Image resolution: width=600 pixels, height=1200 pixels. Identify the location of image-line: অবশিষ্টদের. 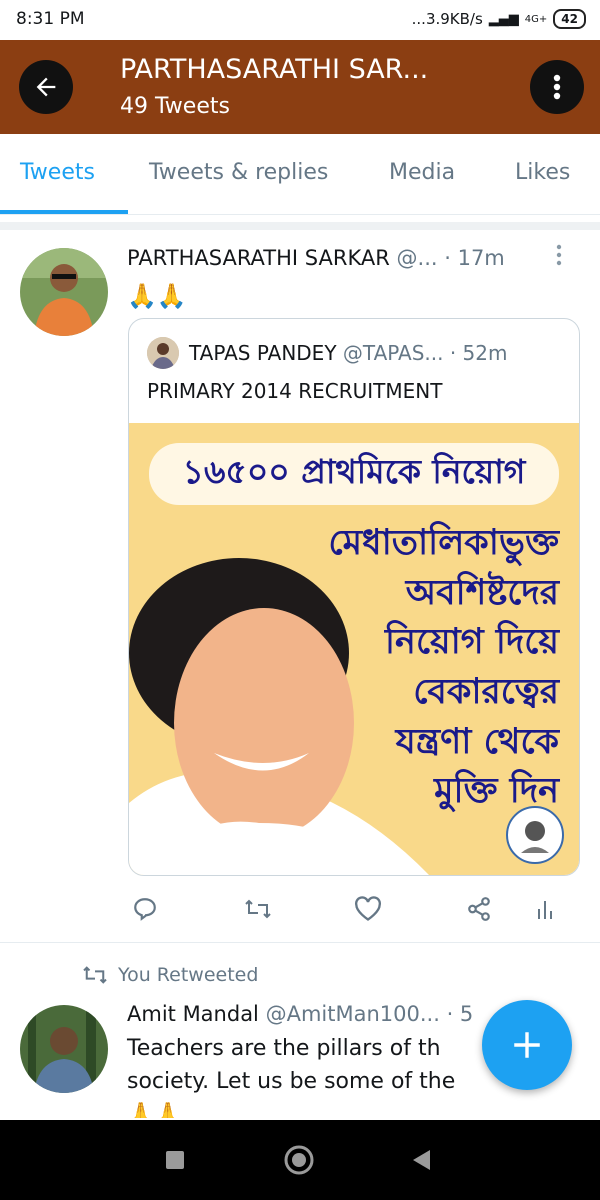
(482, 592).